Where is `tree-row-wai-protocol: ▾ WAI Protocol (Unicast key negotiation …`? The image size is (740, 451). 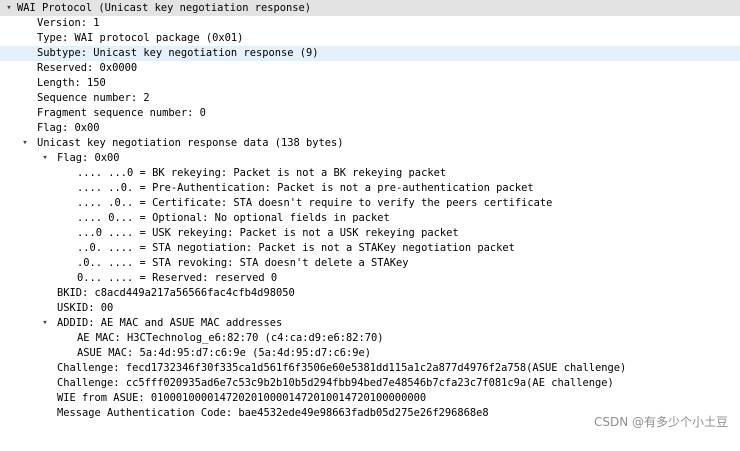
tree-row-wai-protocol: ▾ WAI Protocol (Unicast key negotiation … is located at coordinates (370, 8).